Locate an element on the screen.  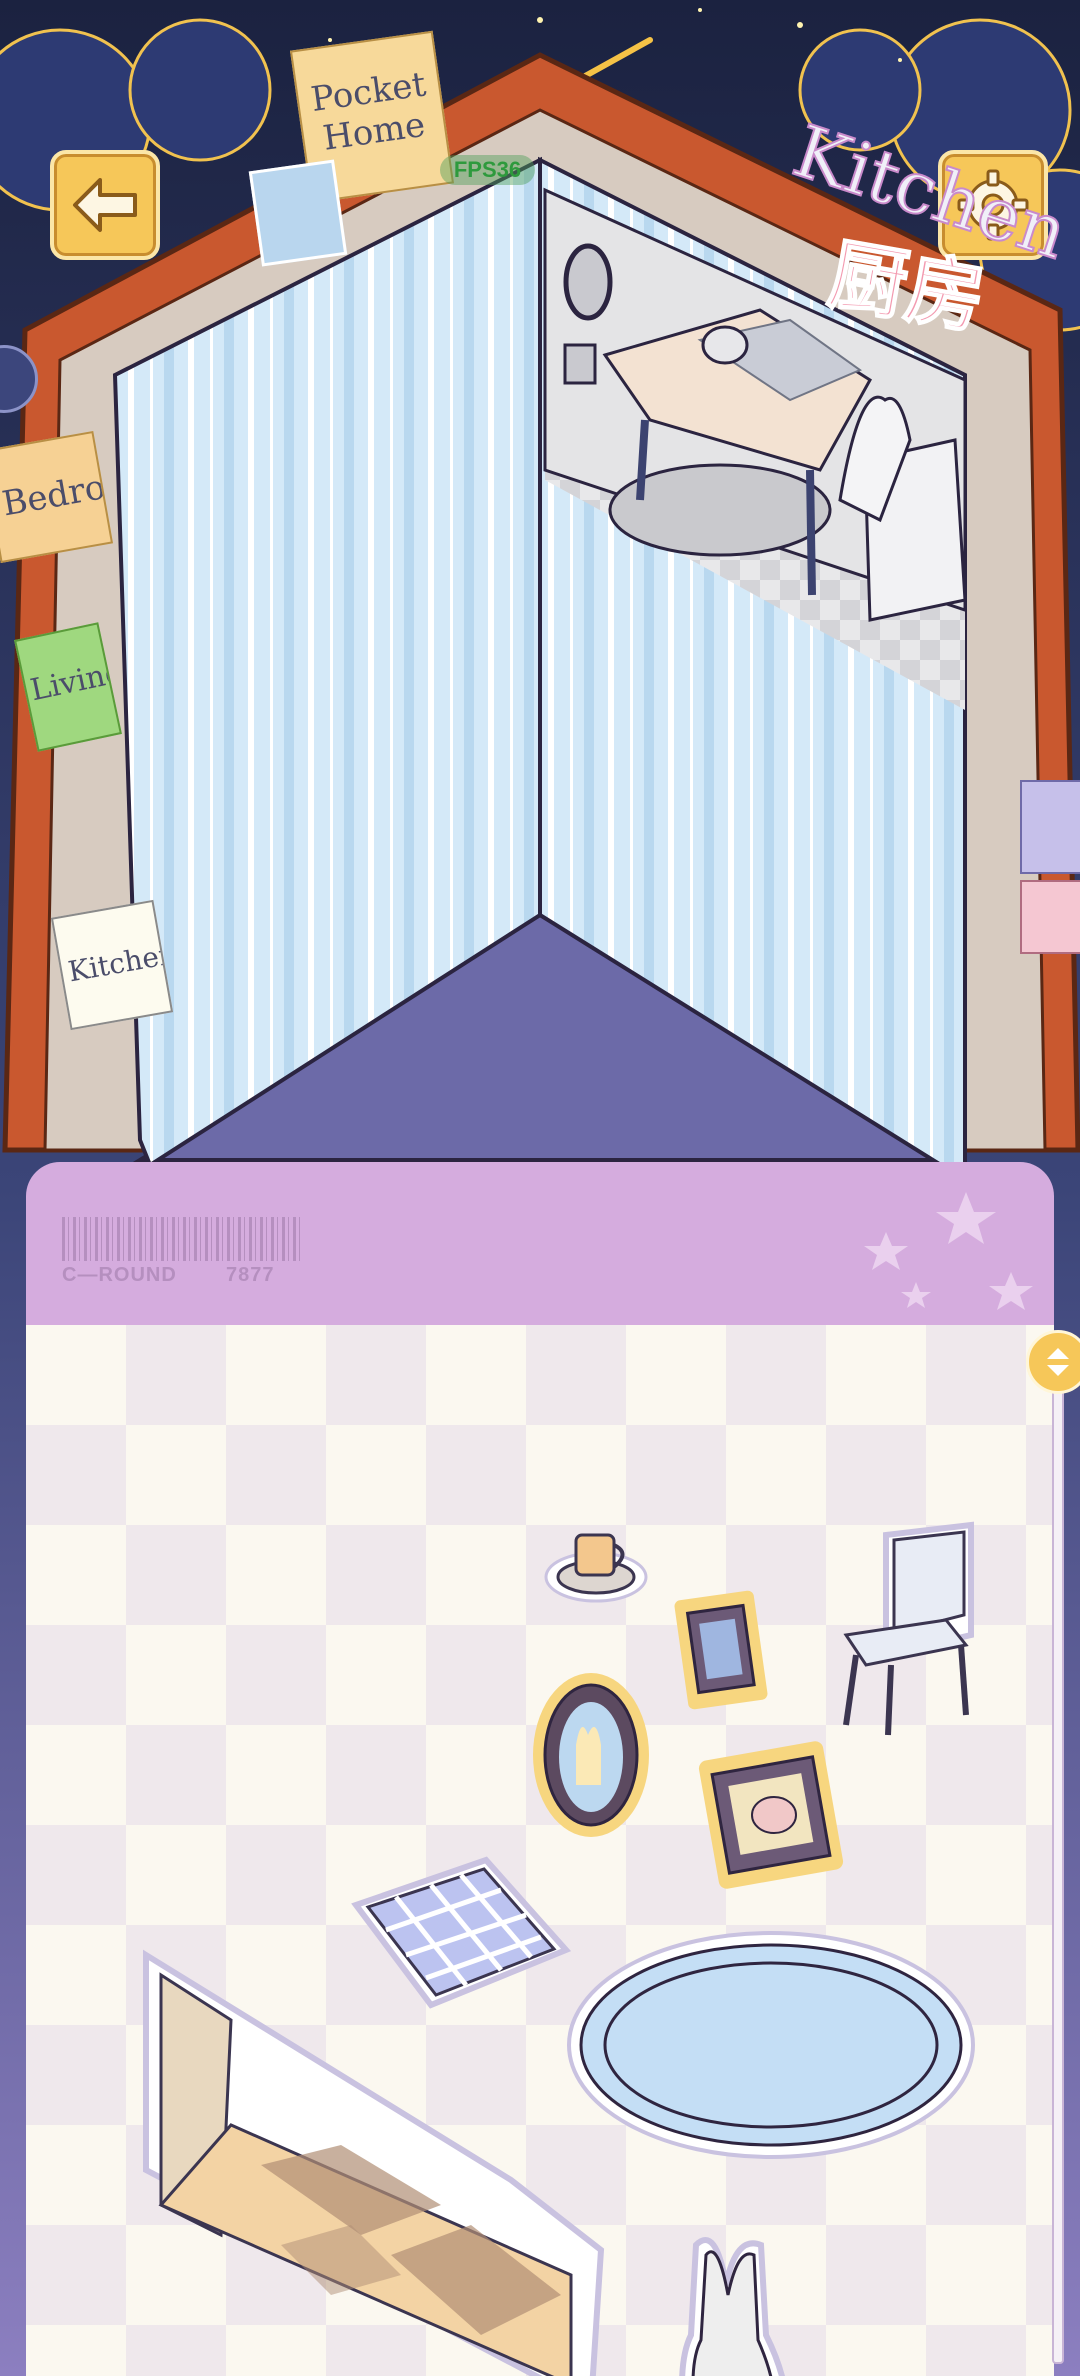
scene-mirror is located at coordinates (588, 282).